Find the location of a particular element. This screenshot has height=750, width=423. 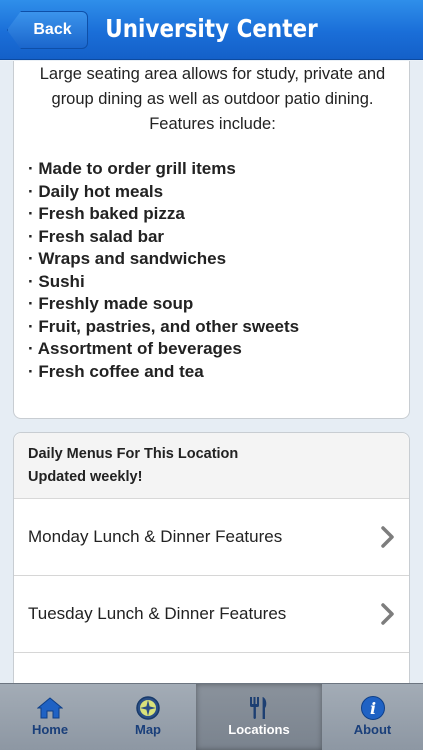

menu-row-partial is located at coordinates (211, 668).